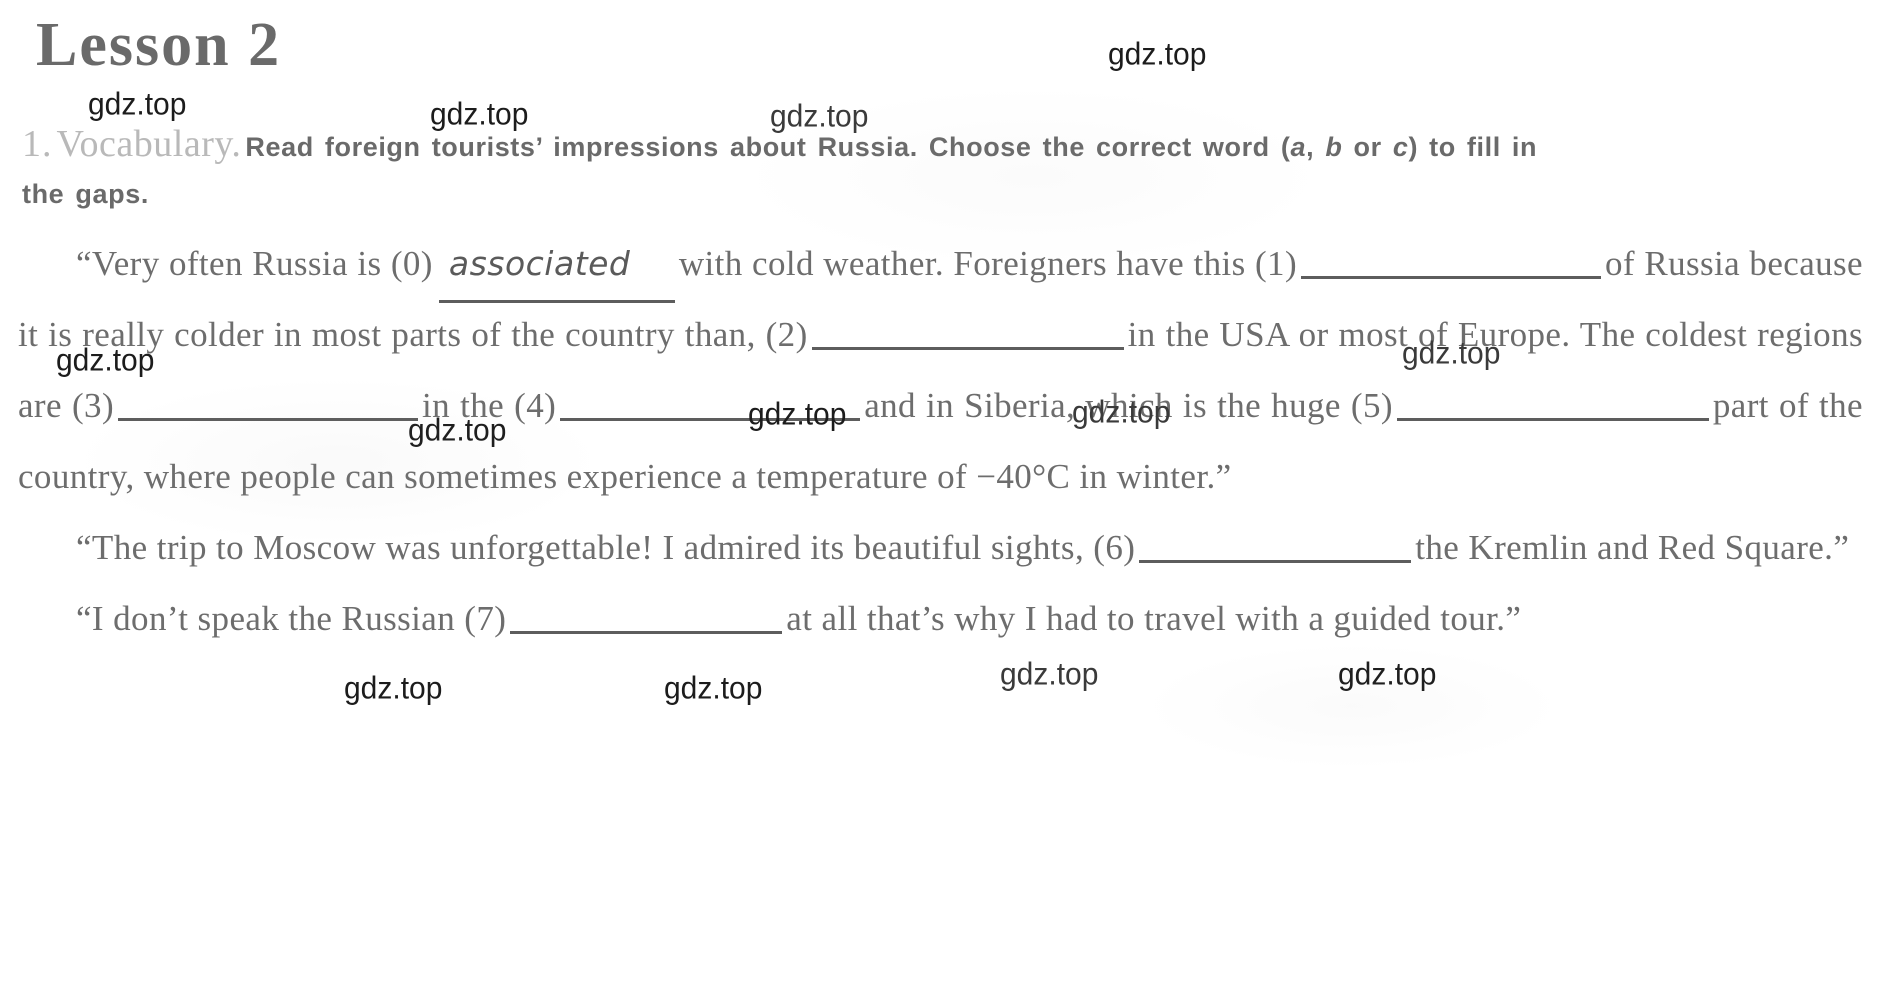 This screenshot has height=981, width=1878. What do you see at coordinates (539, 263) in the screenshot?
I see `answer-text-0: associated` at bounding box center [539, 263].